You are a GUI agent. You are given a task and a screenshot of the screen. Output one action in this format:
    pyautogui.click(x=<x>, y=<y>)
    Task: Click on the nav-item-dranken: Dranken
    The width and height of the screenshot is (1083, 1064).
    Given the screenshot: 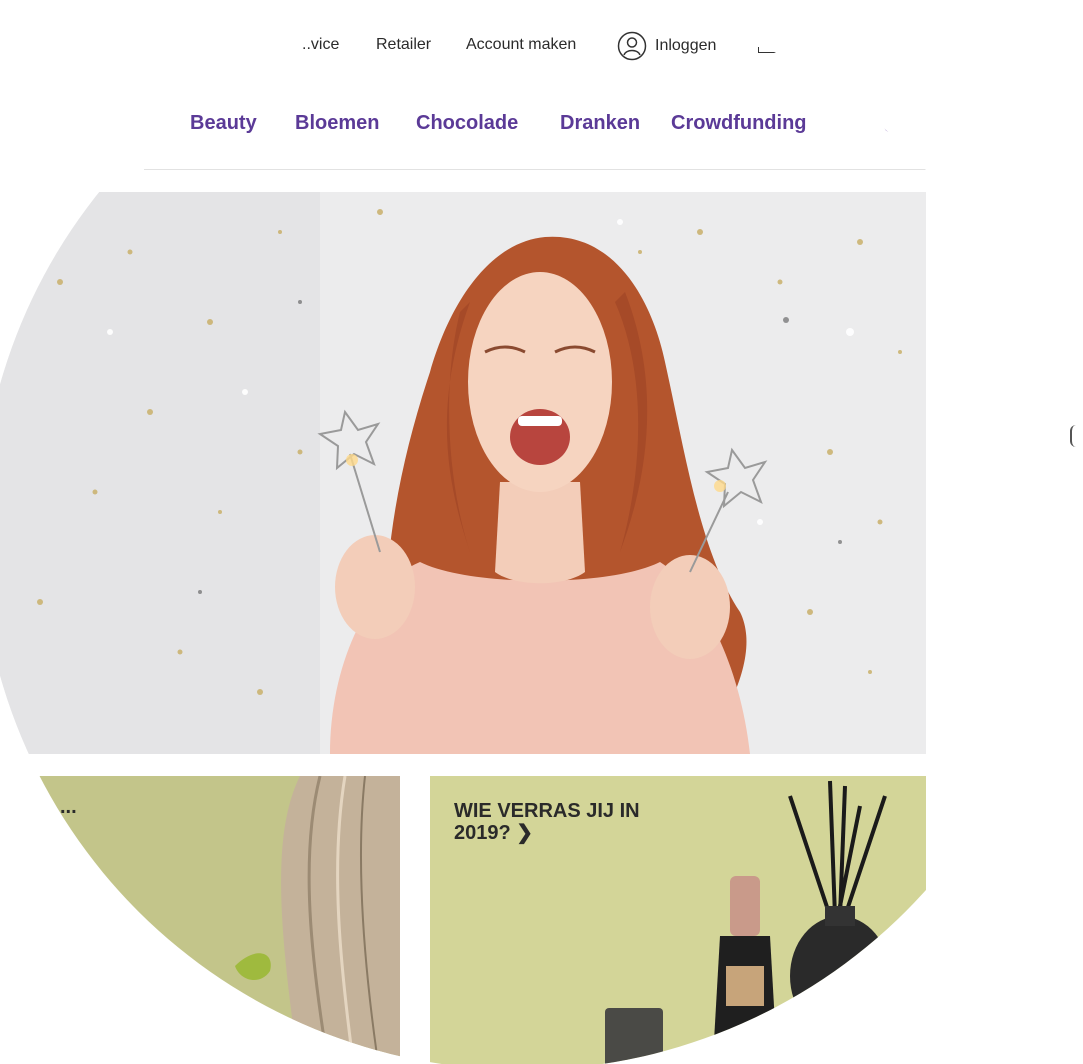 What is the action you would take?
    pyautogui.click(x=600, y=123)
    